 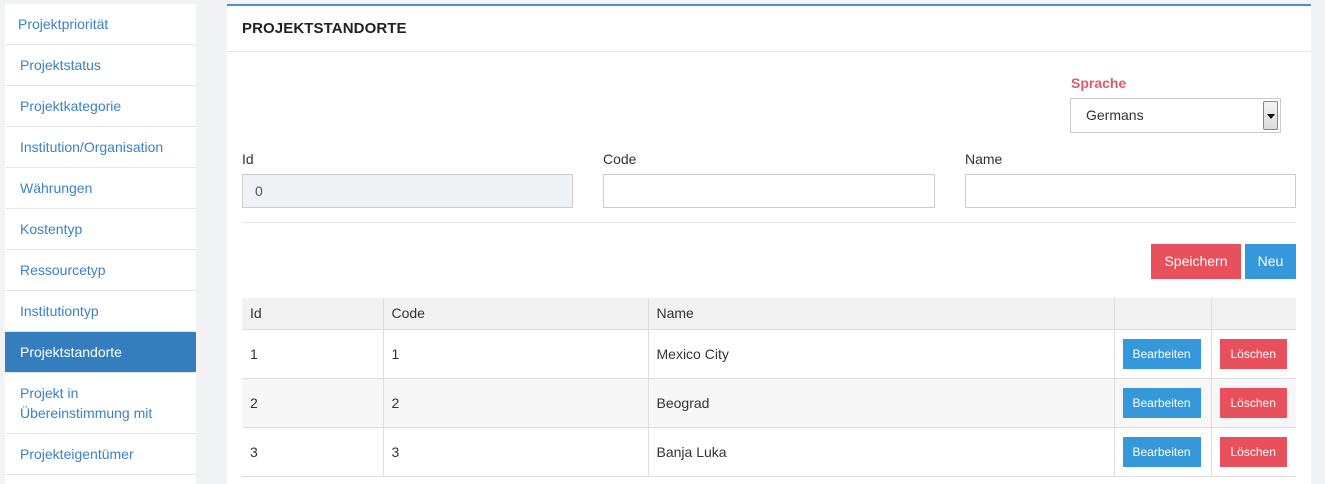 I want to click on language-selected-value: Germans, so click(x=1115, y=115).